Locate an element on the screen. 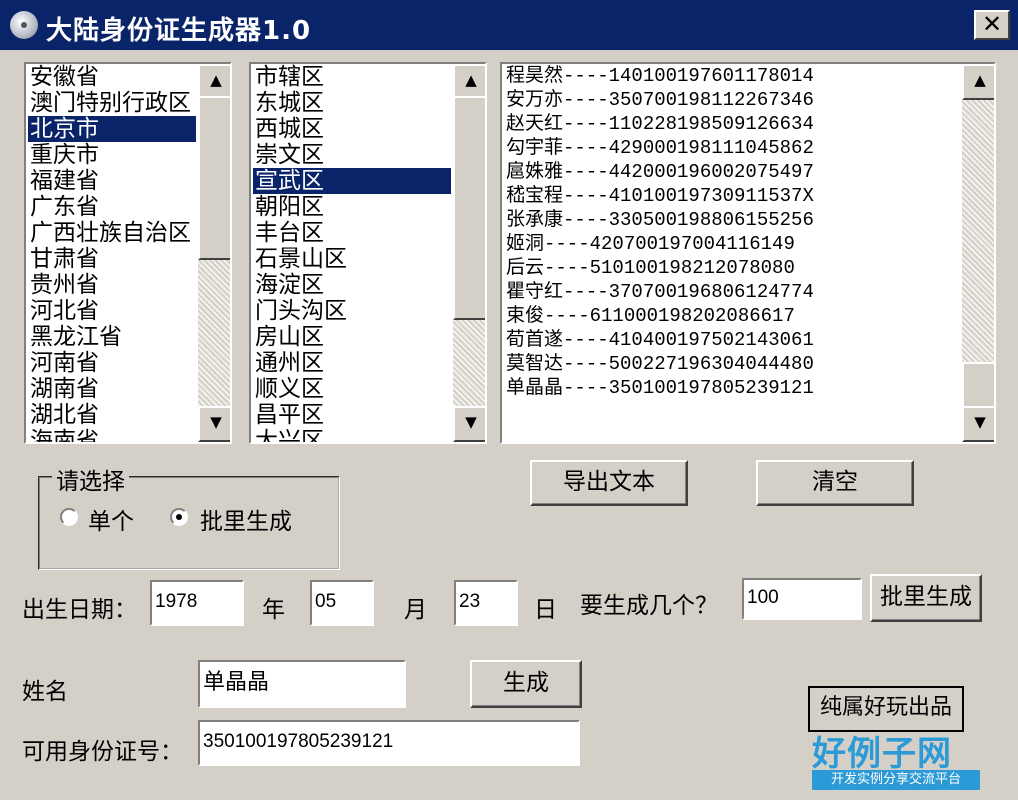  batch-generate-button: 批里生成 is located at coordinates (926, 598).